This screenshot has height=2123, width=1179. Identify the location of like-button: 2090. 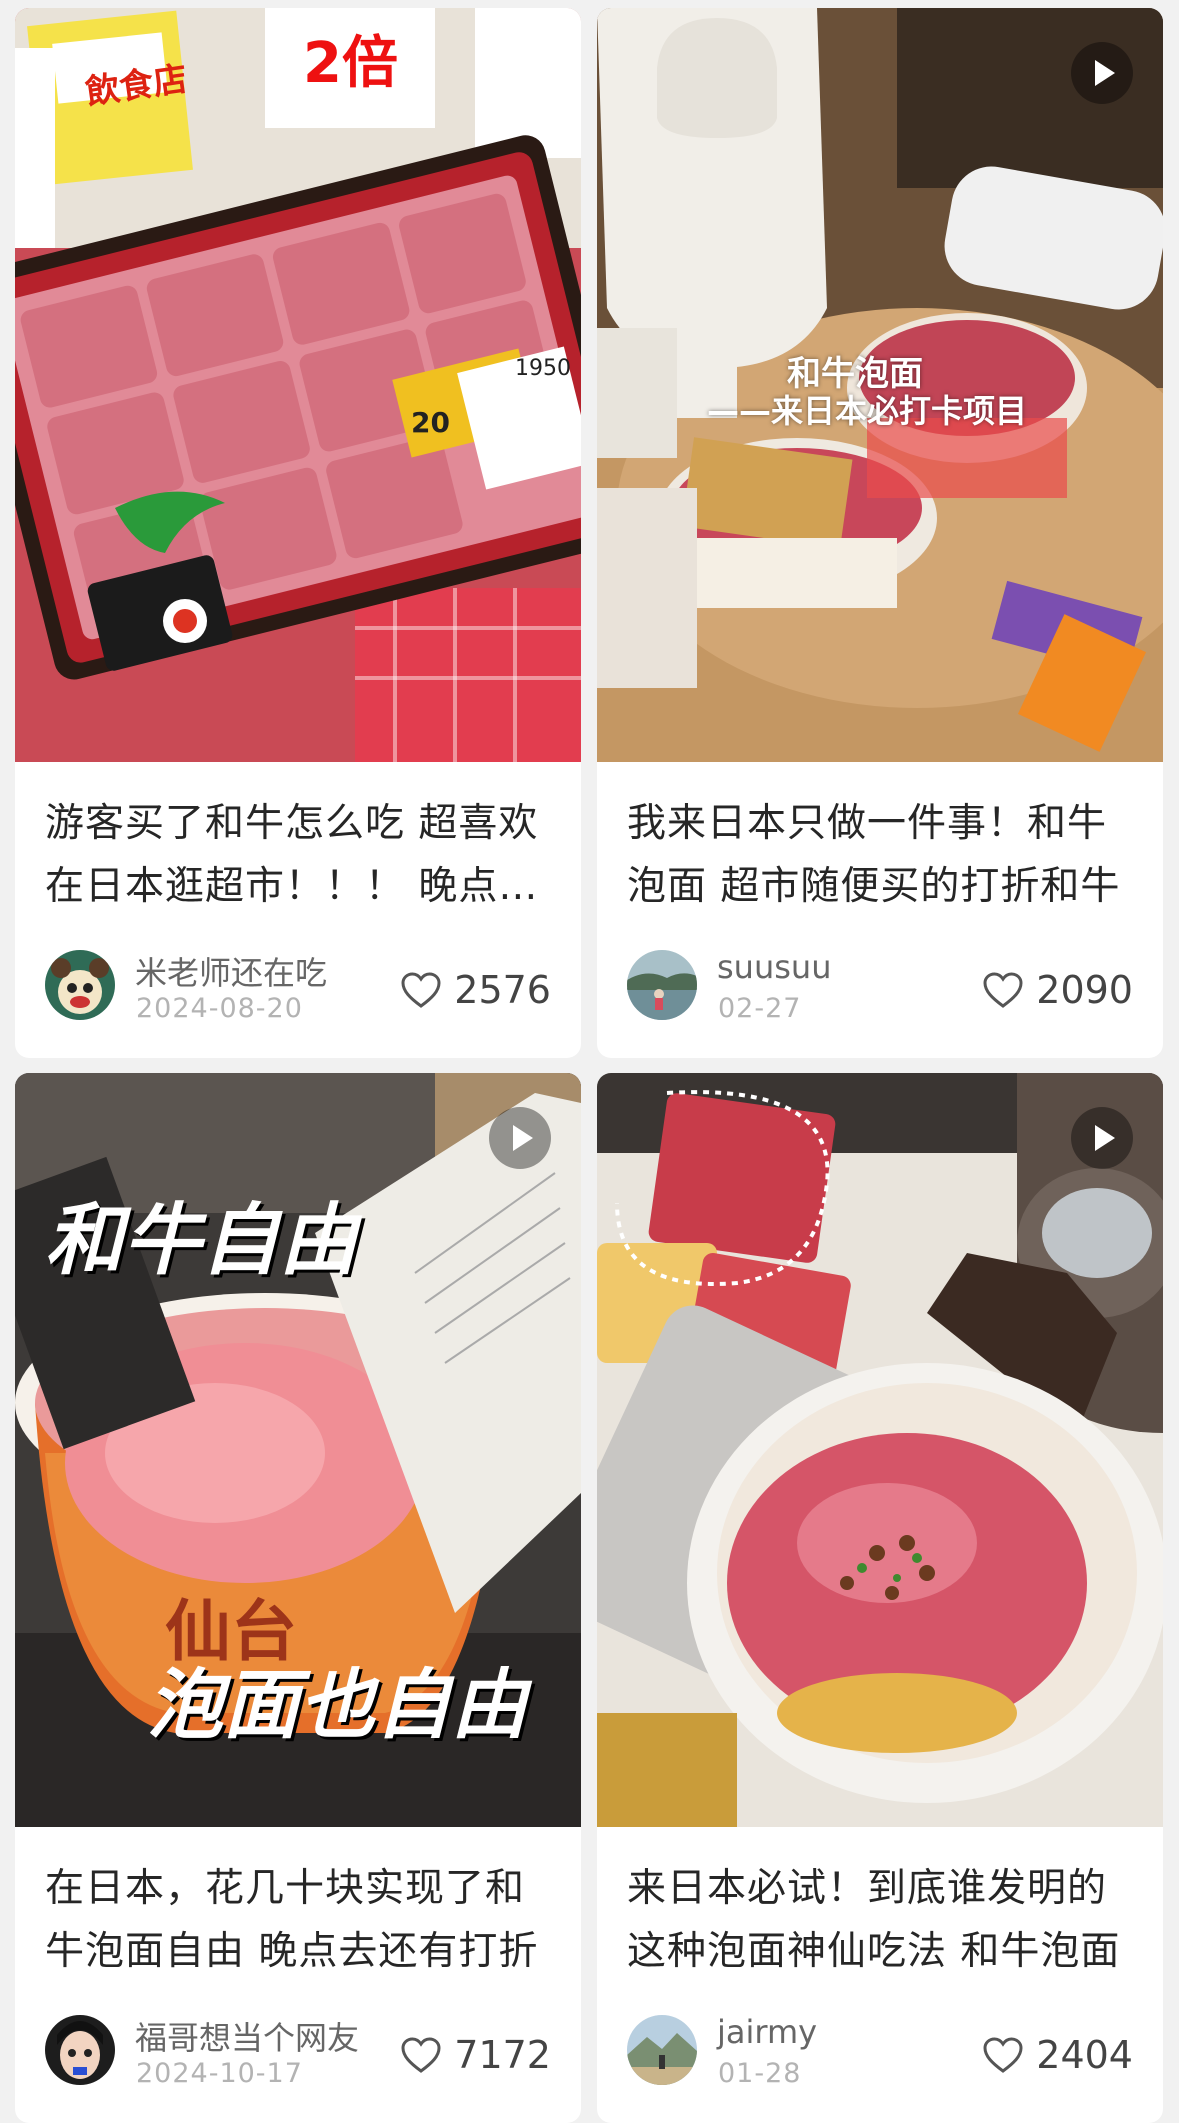
(1057, 990).